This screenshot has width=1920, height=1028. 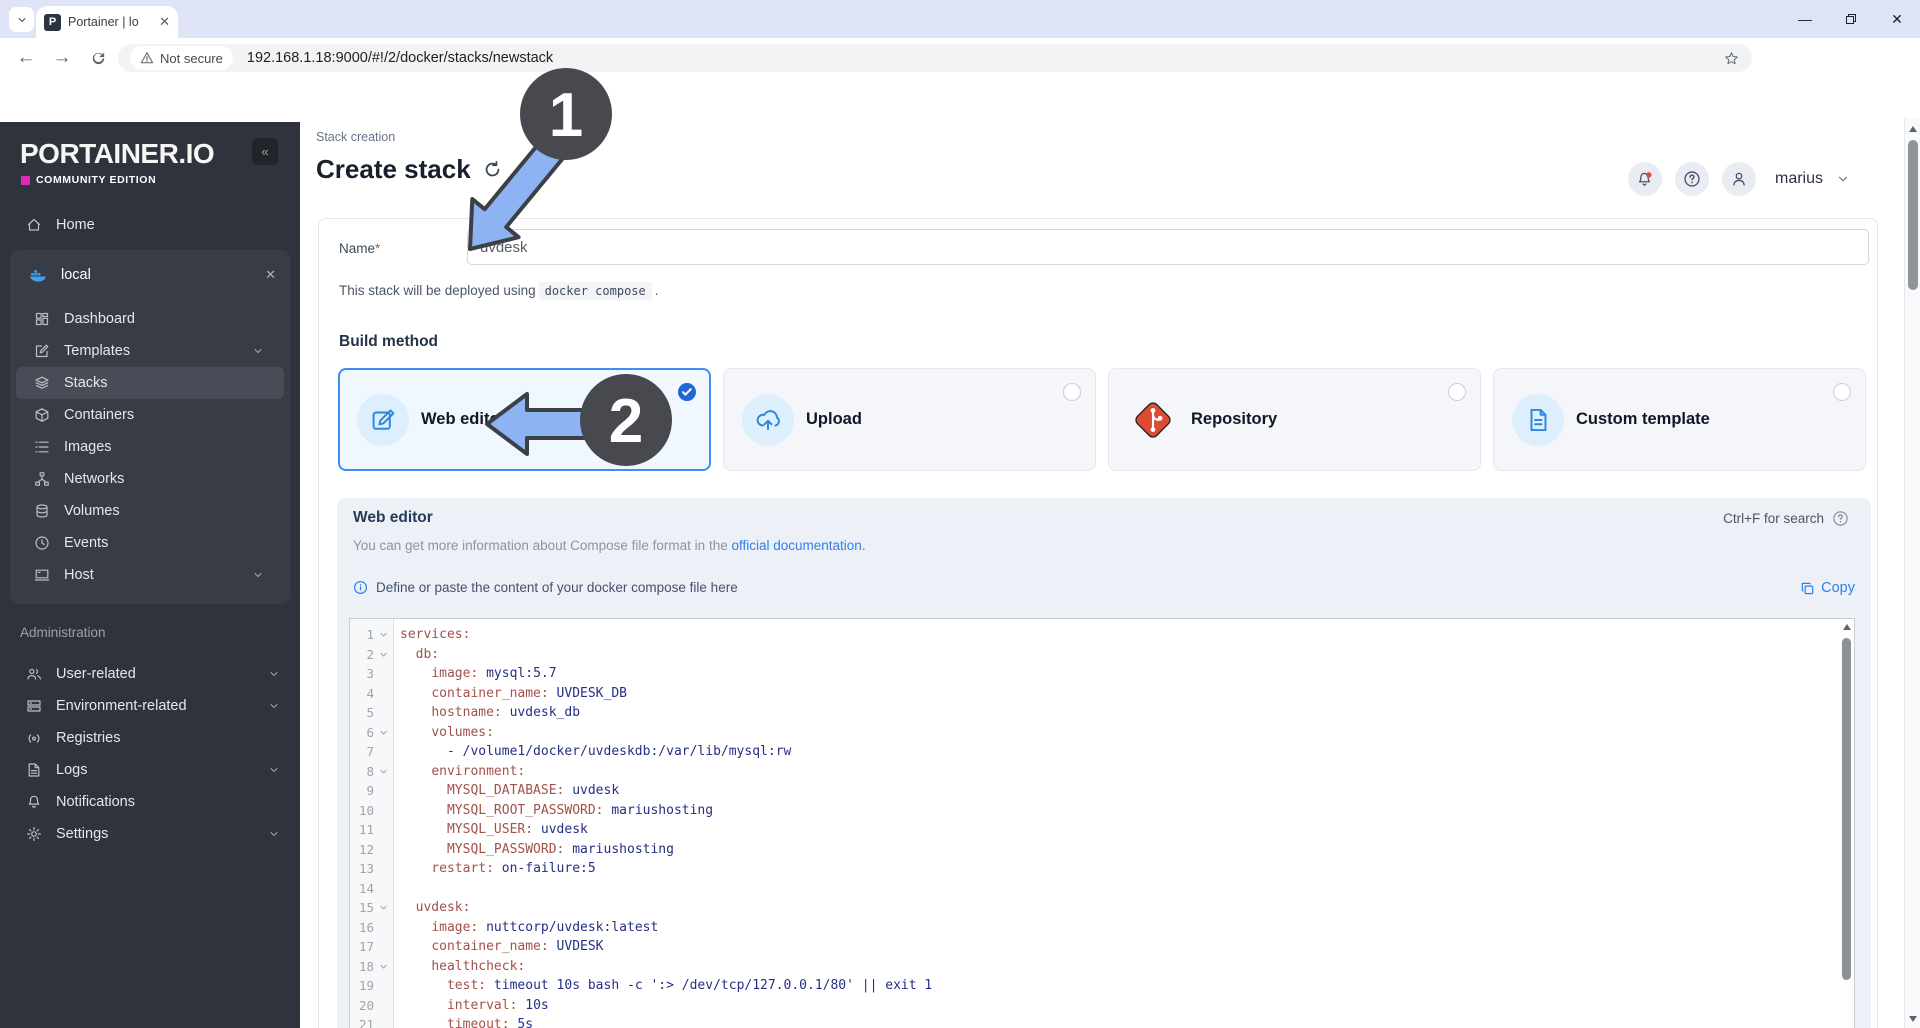 What do you see at coordinates (1095, 889) in the screenshot?
I see `code-line: 14` at bounding box center [1095, 889].